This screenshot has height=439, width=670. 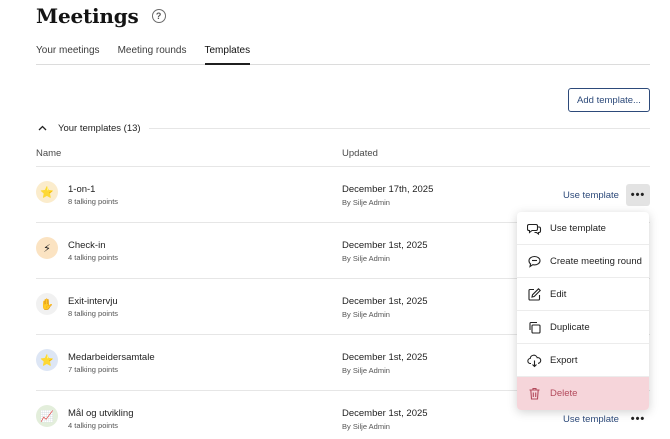 What do you see at coordinates (47, 248) in the screenshot?
I see `lightning-icon: ⚡` at bounding box center [47, 248].